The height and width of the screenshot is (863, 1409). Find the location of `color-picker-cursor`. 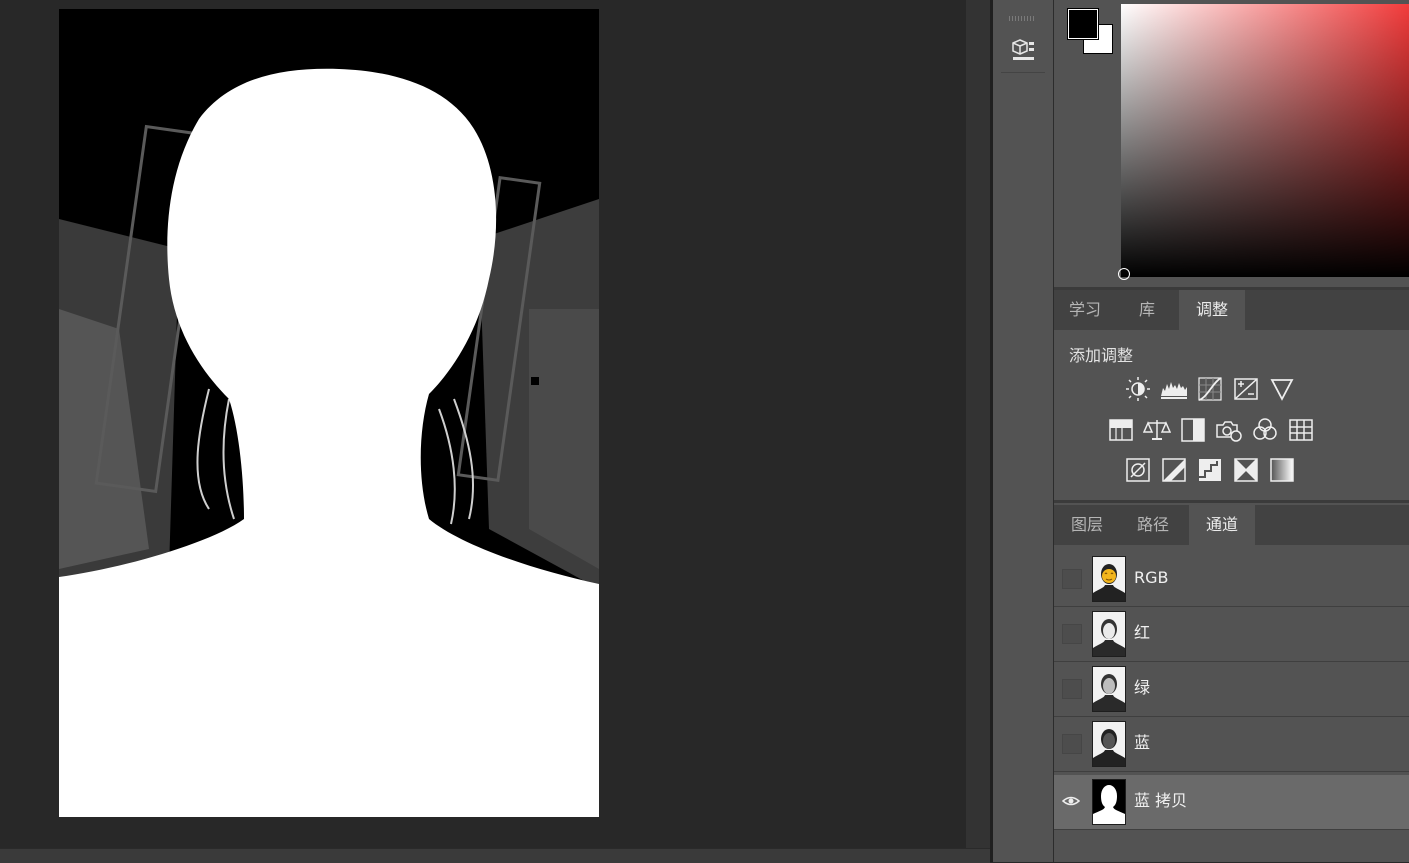

color-picker-cursor is located at coordinates (1124, 274).